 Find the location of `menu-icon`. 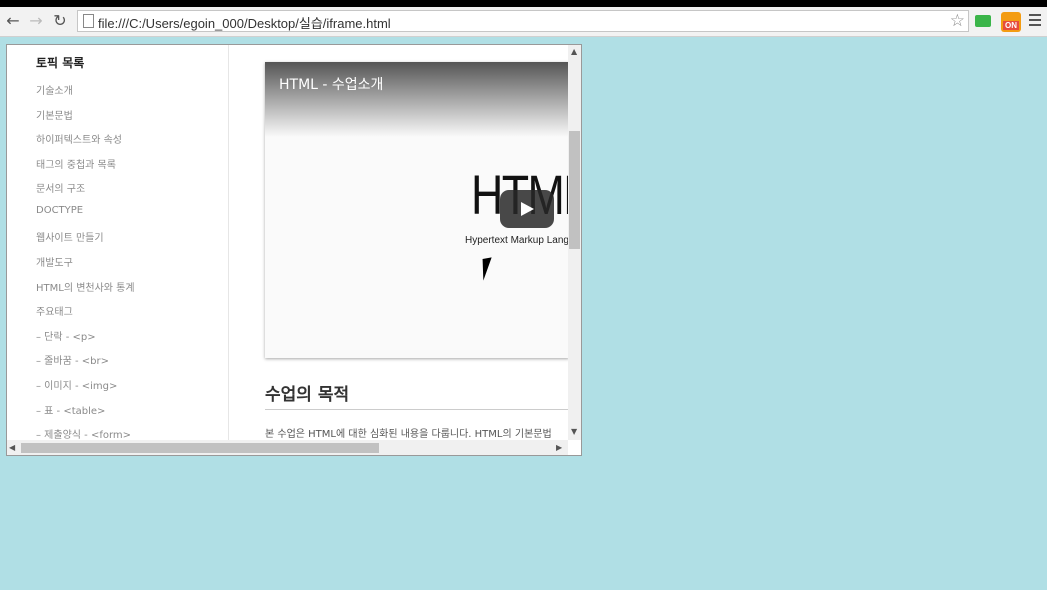

menu-icon is located at coordinates (1035, 21).